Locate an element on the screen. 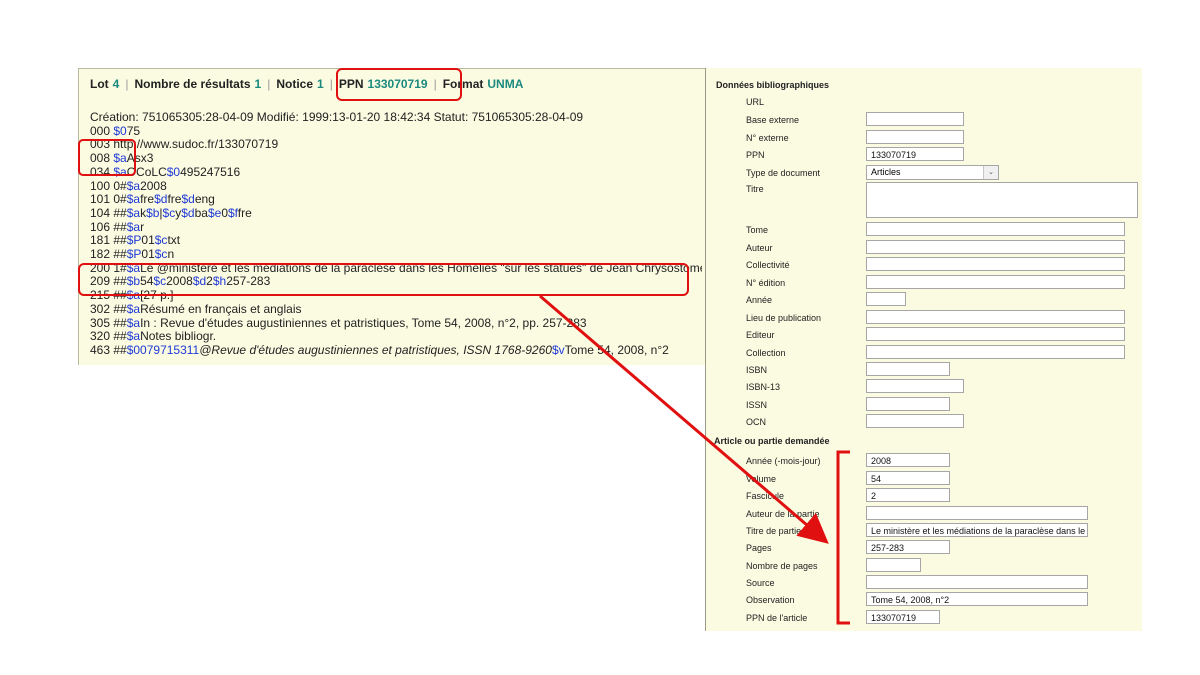 The height and width of the screenshot is (675, 1200). row-type-document: Type de document Articles ⌄ is located at coordinates (924, 173).